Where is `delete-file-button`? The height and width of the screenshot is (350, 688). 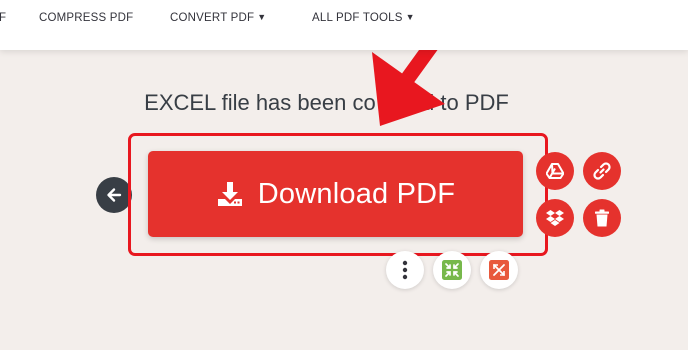 delete-file-button is located at coordinates (602, 218).